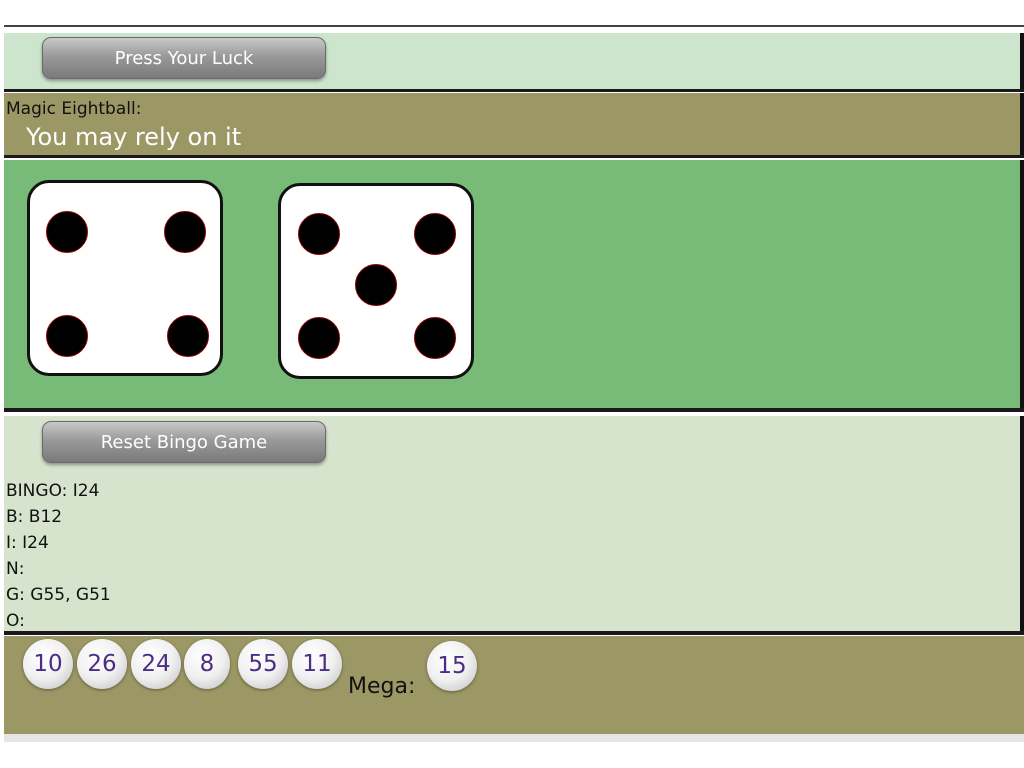 The width and height of the screenshot is (1024, 768). Describe the element at coordinates (125, 278) in the screenshot. I see `die-four` at that location.